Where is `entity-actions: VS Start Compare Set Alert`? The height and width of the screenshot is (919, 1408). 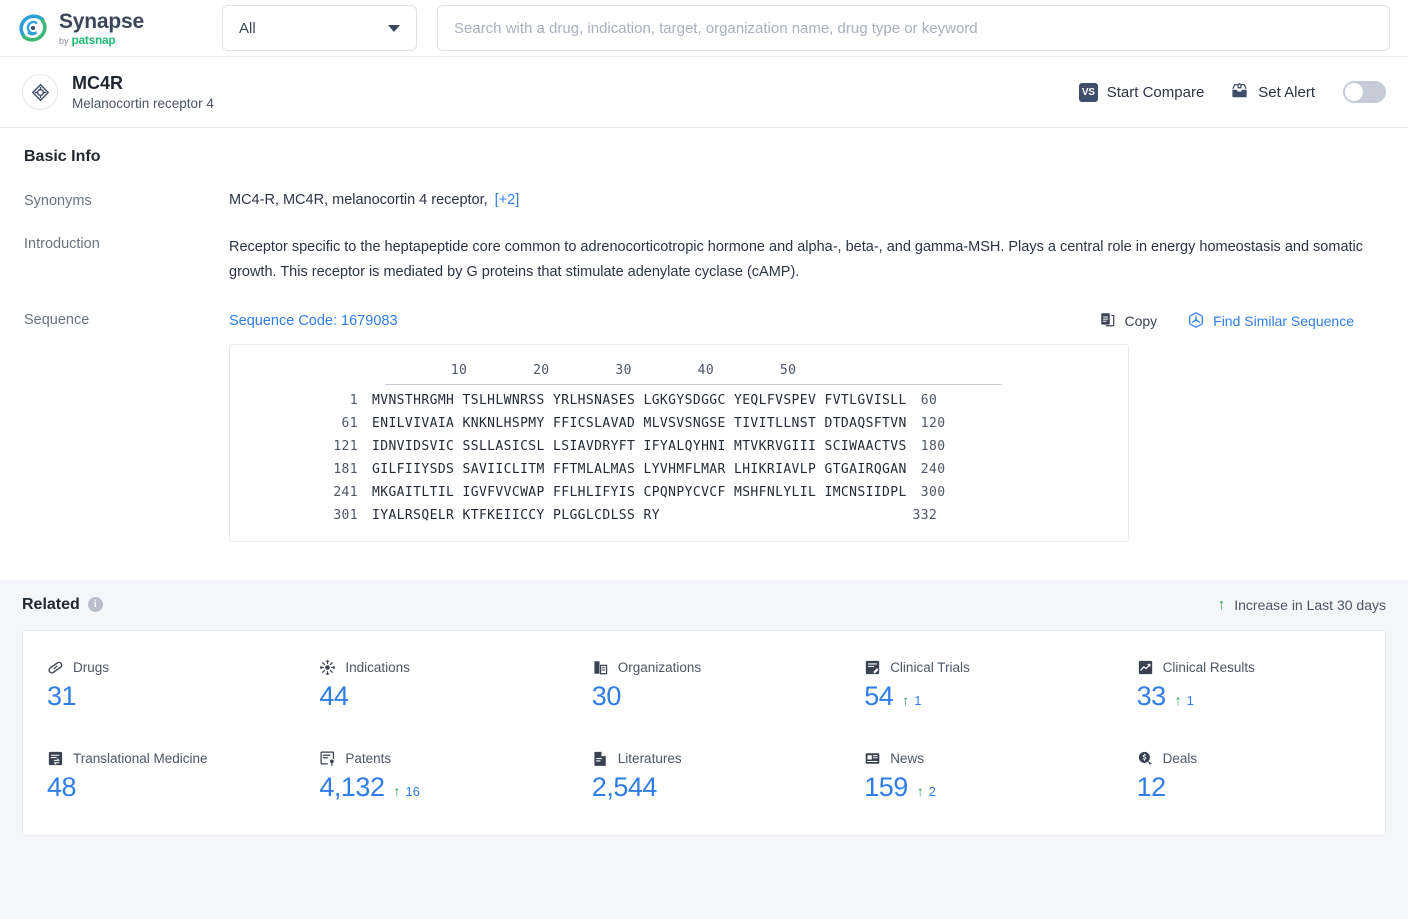 entity-actions: VS Start Compare Set Alert is located at coordinates (1232, 92).